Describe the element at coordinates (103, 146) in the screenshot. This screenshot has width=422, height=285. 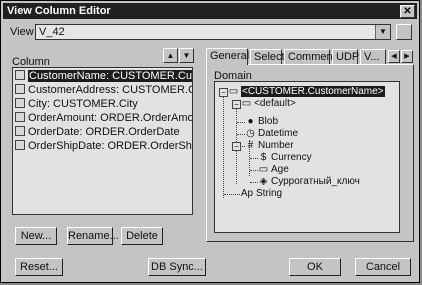
I see `column-list-item: OrderShipDate: ORDER.OrderShipDate` at that location.